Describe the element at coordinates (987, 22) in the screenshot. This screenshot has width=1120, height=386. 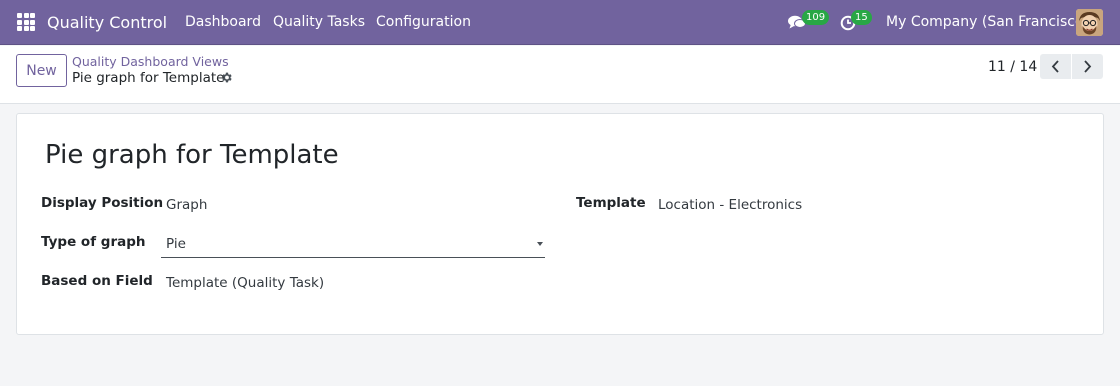
I see `company-switcher: My Company (San Francisco)` at that location.